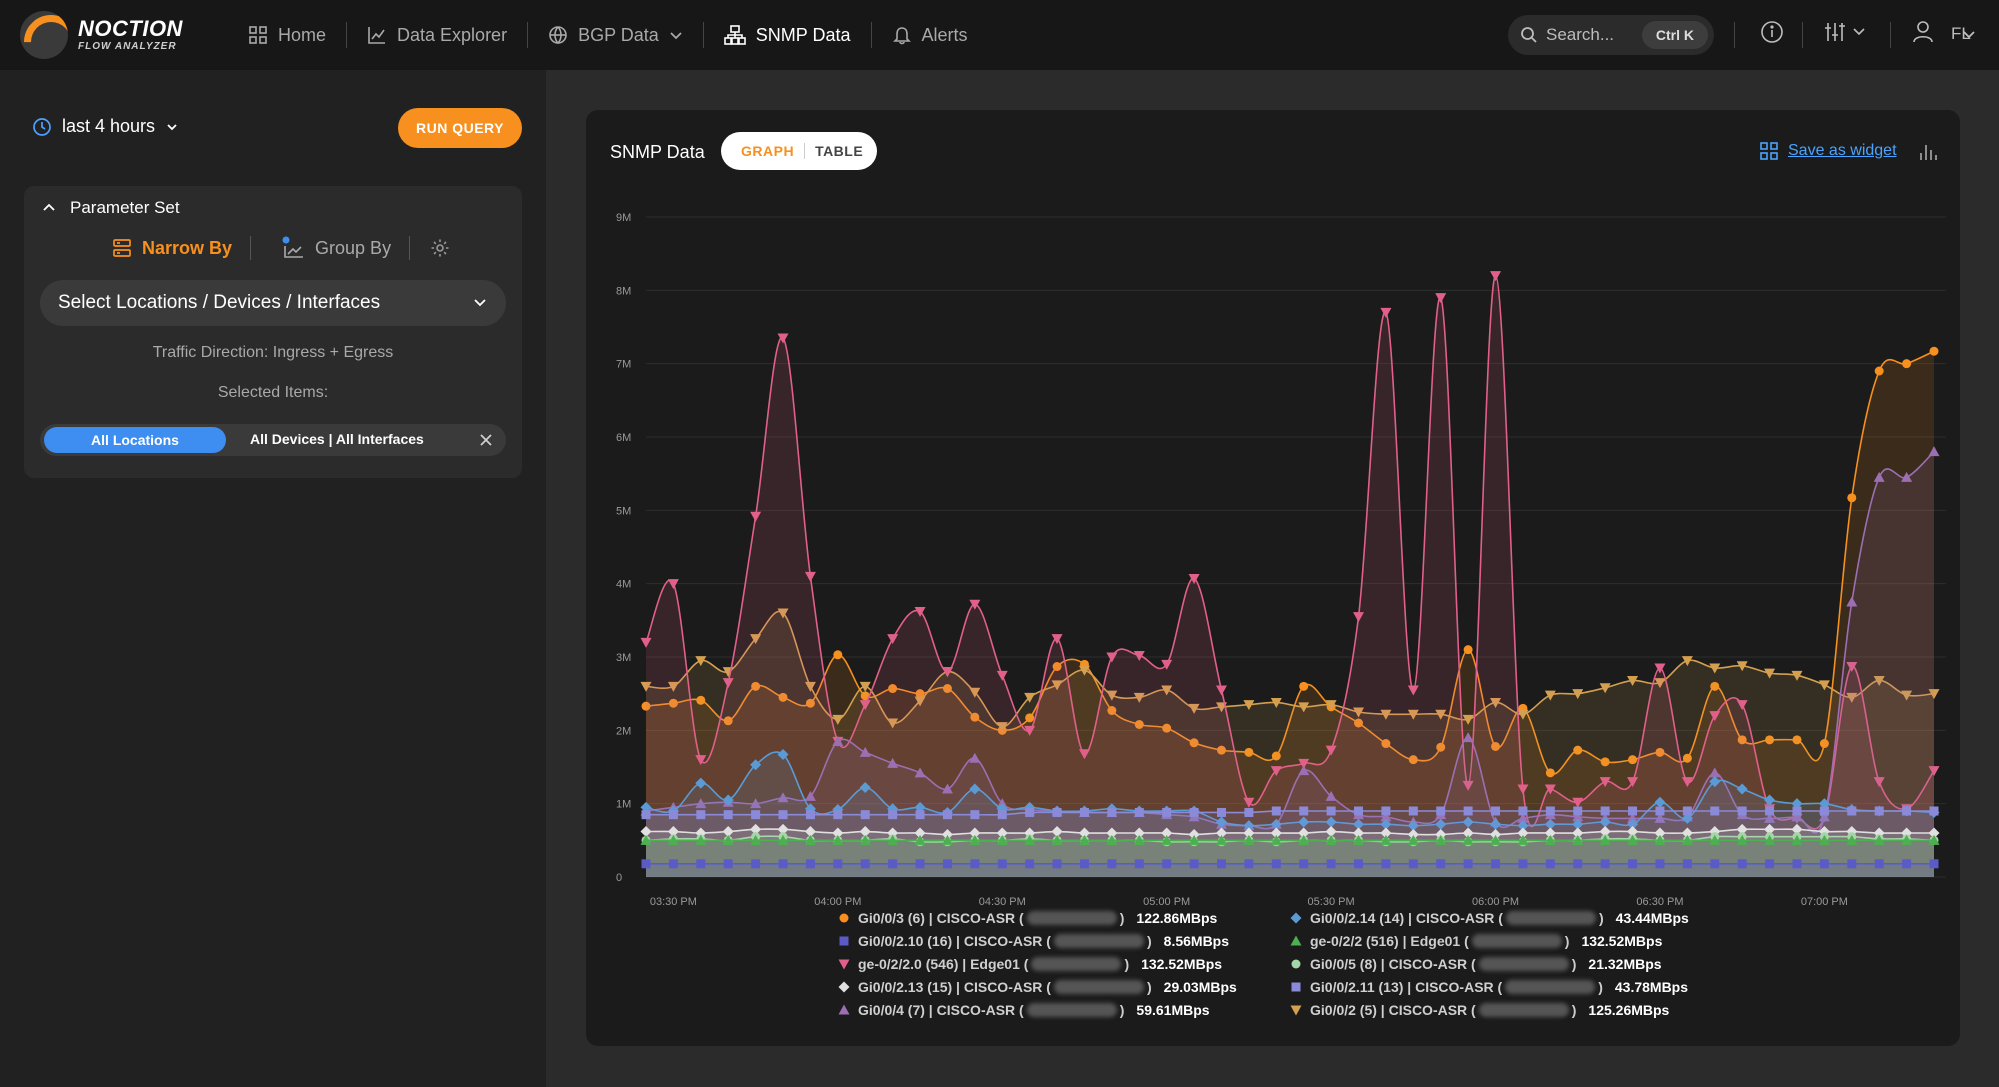  I want to click on legend-item: Gi0/0/2.14 (14) | CISCO-ASR () 43.44MBps, so click(1488, 918).